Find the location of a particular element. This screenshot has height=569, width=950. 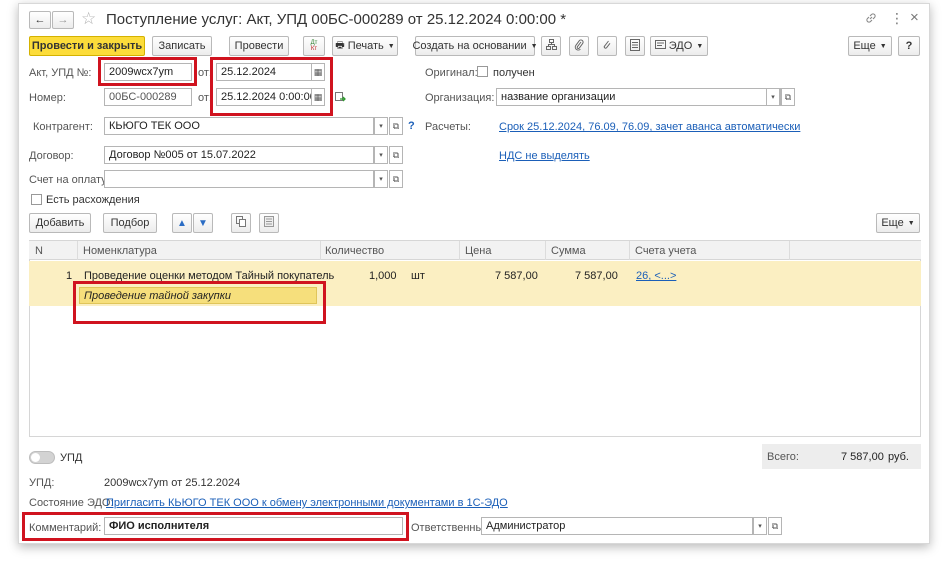

create-based-button: Создать на основании ▼ is located at coordinates (475, 46).